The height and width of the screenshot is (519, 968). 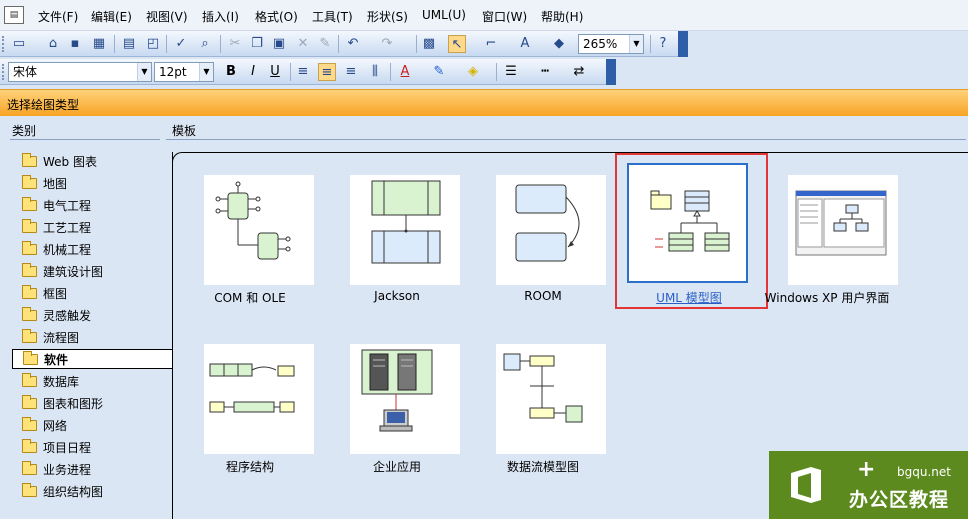 What do you see at coordinates (511, 72) in the screenshot?
I see `line-weight-icon: ☰` at bounding box center [511, 72].